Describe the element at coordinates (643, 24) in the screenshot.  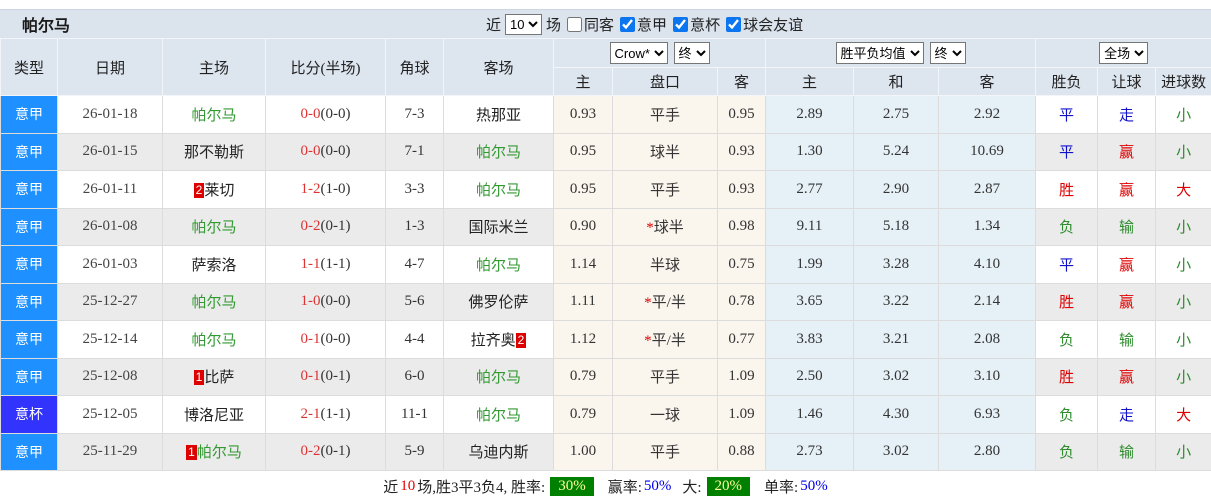
I see `filter-checkbox-意甲: 意甲` at that location.